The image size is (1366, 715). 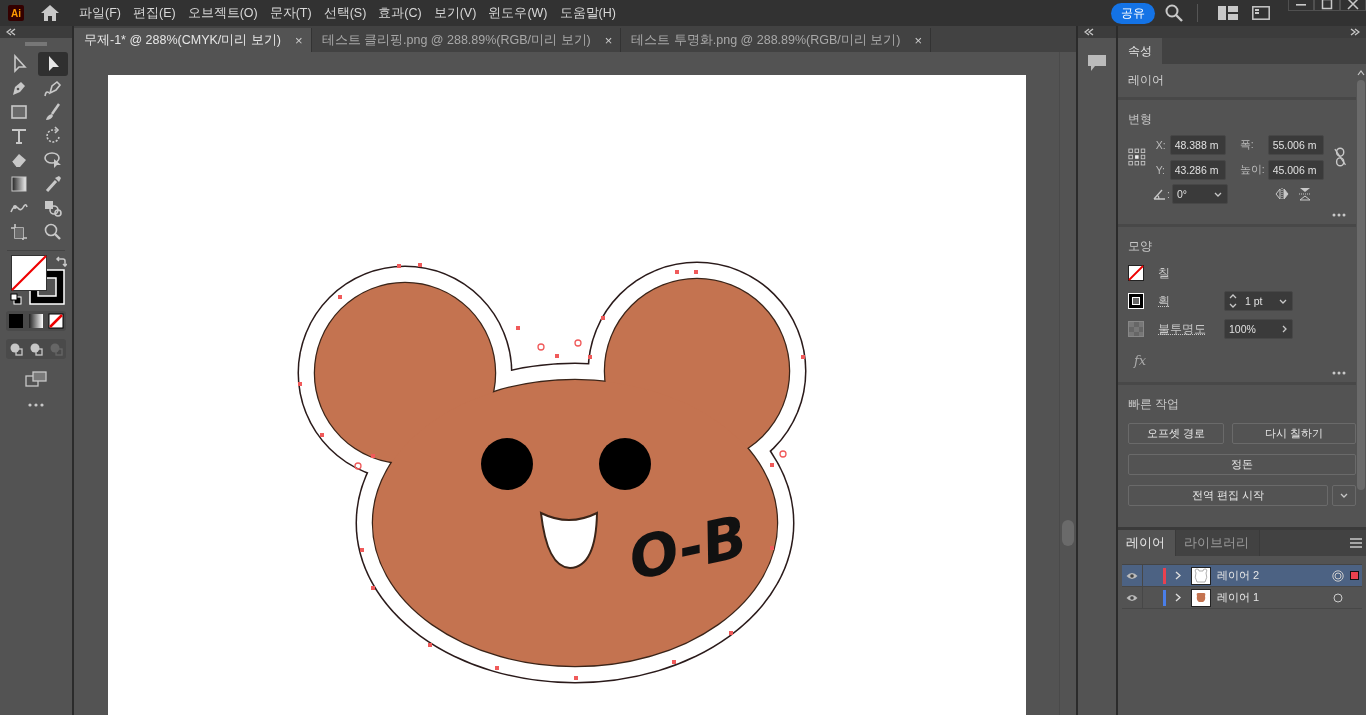 What do you see at coordinates (1176, 433) in the screenshot?
I see `action-button: 오프셋 경로` at bounding box center [1176, 433].